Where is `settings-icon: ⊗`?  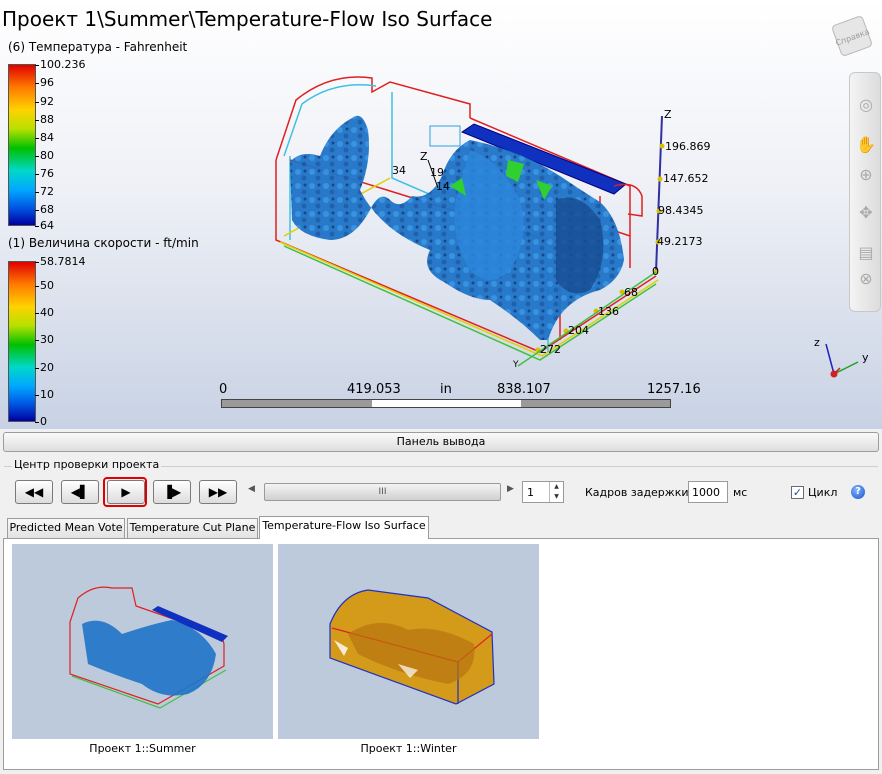
settings-icon: ⊗ is located at coordinates (866, 279).